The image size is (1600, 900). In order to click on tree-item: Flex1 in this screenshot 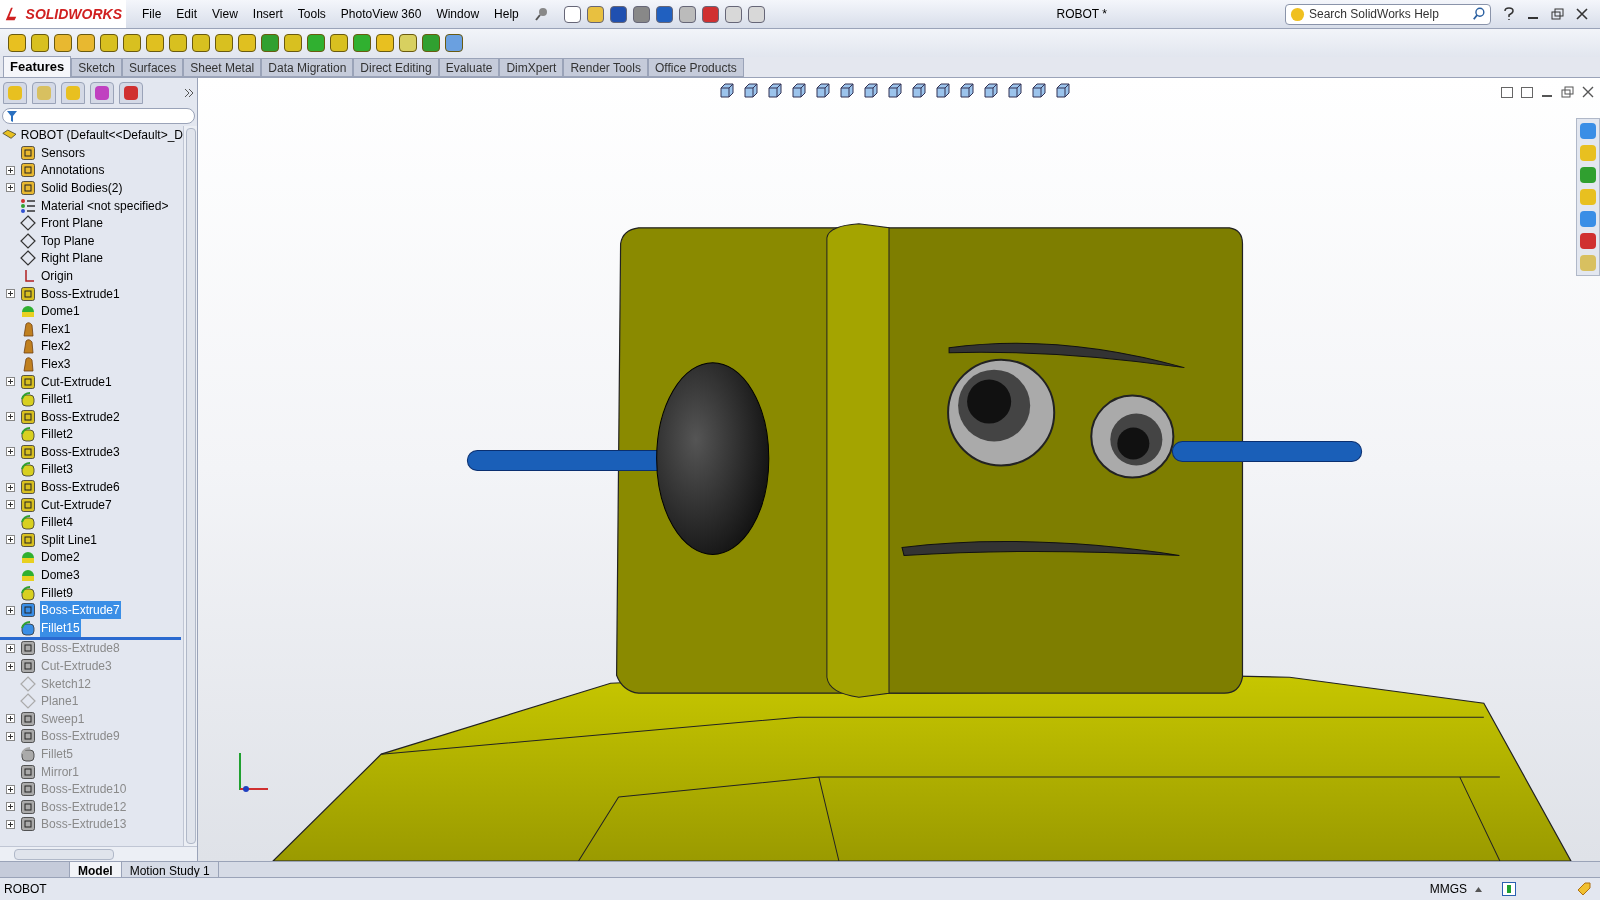, I will do `click(56, 328)`.